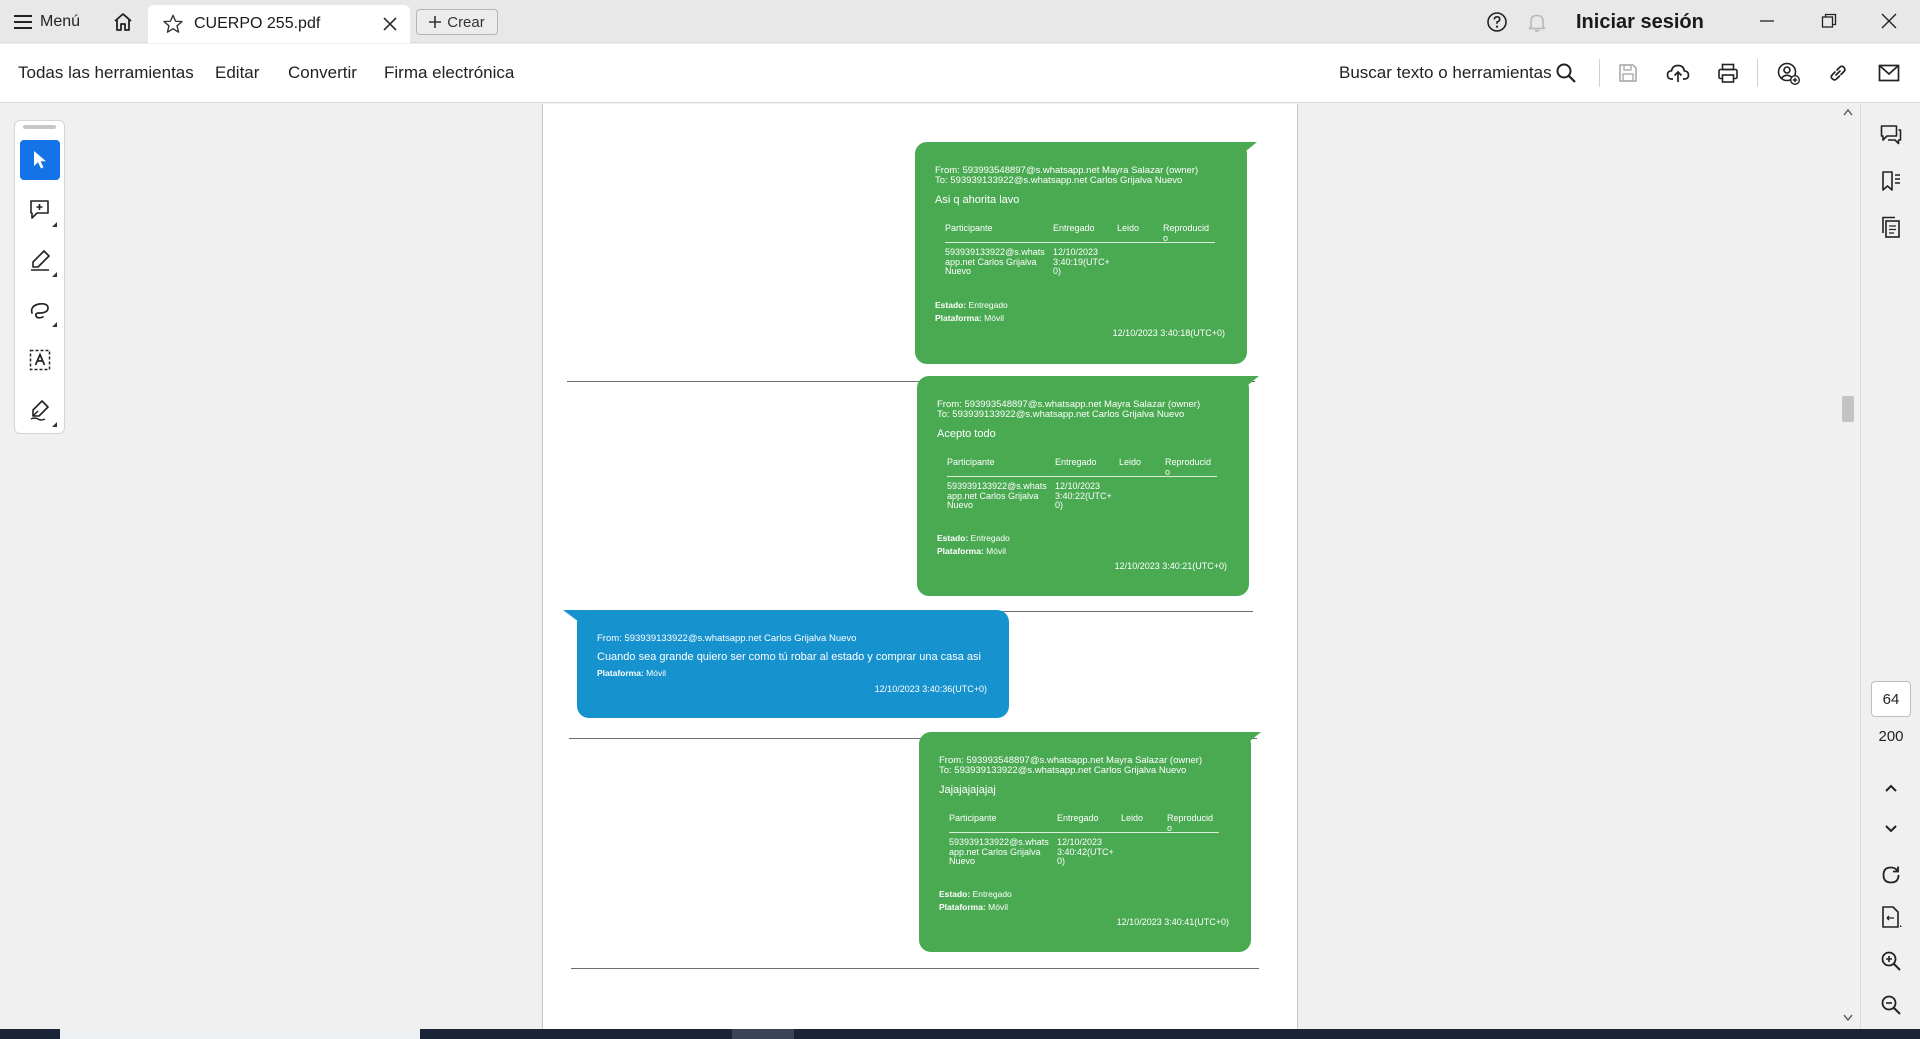  I want to click on highlight-tool-button, so click(40, 260).